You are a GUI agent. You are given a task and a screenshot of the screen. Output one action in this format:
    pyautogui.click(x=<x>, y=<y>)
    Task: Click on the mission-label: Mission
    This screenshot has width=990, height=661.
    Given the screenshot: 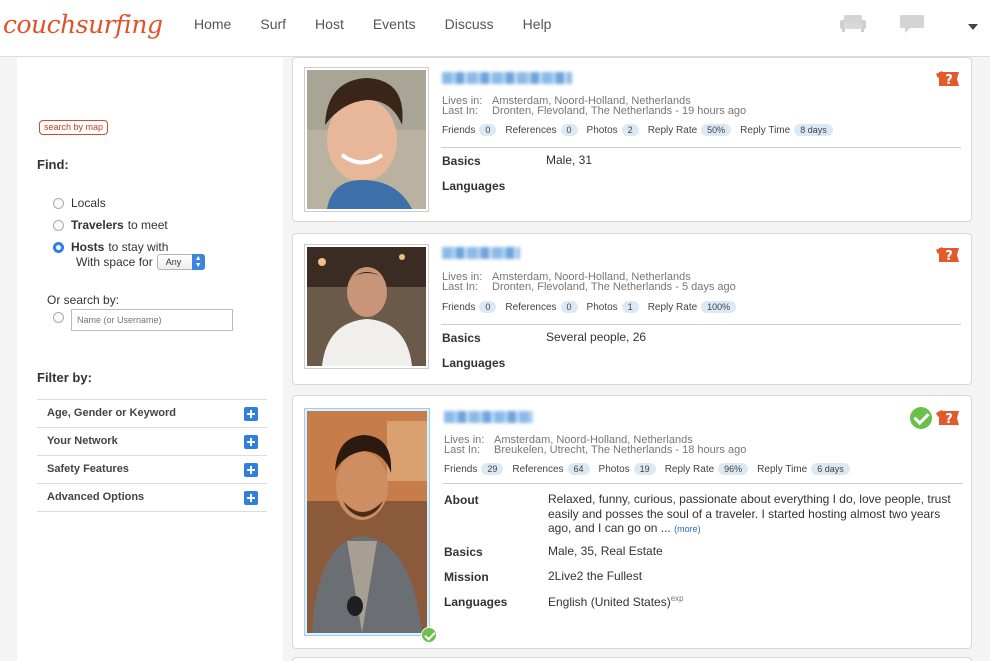 What is the action you would take?
    pyautogui.click(x=466, y=577)
    